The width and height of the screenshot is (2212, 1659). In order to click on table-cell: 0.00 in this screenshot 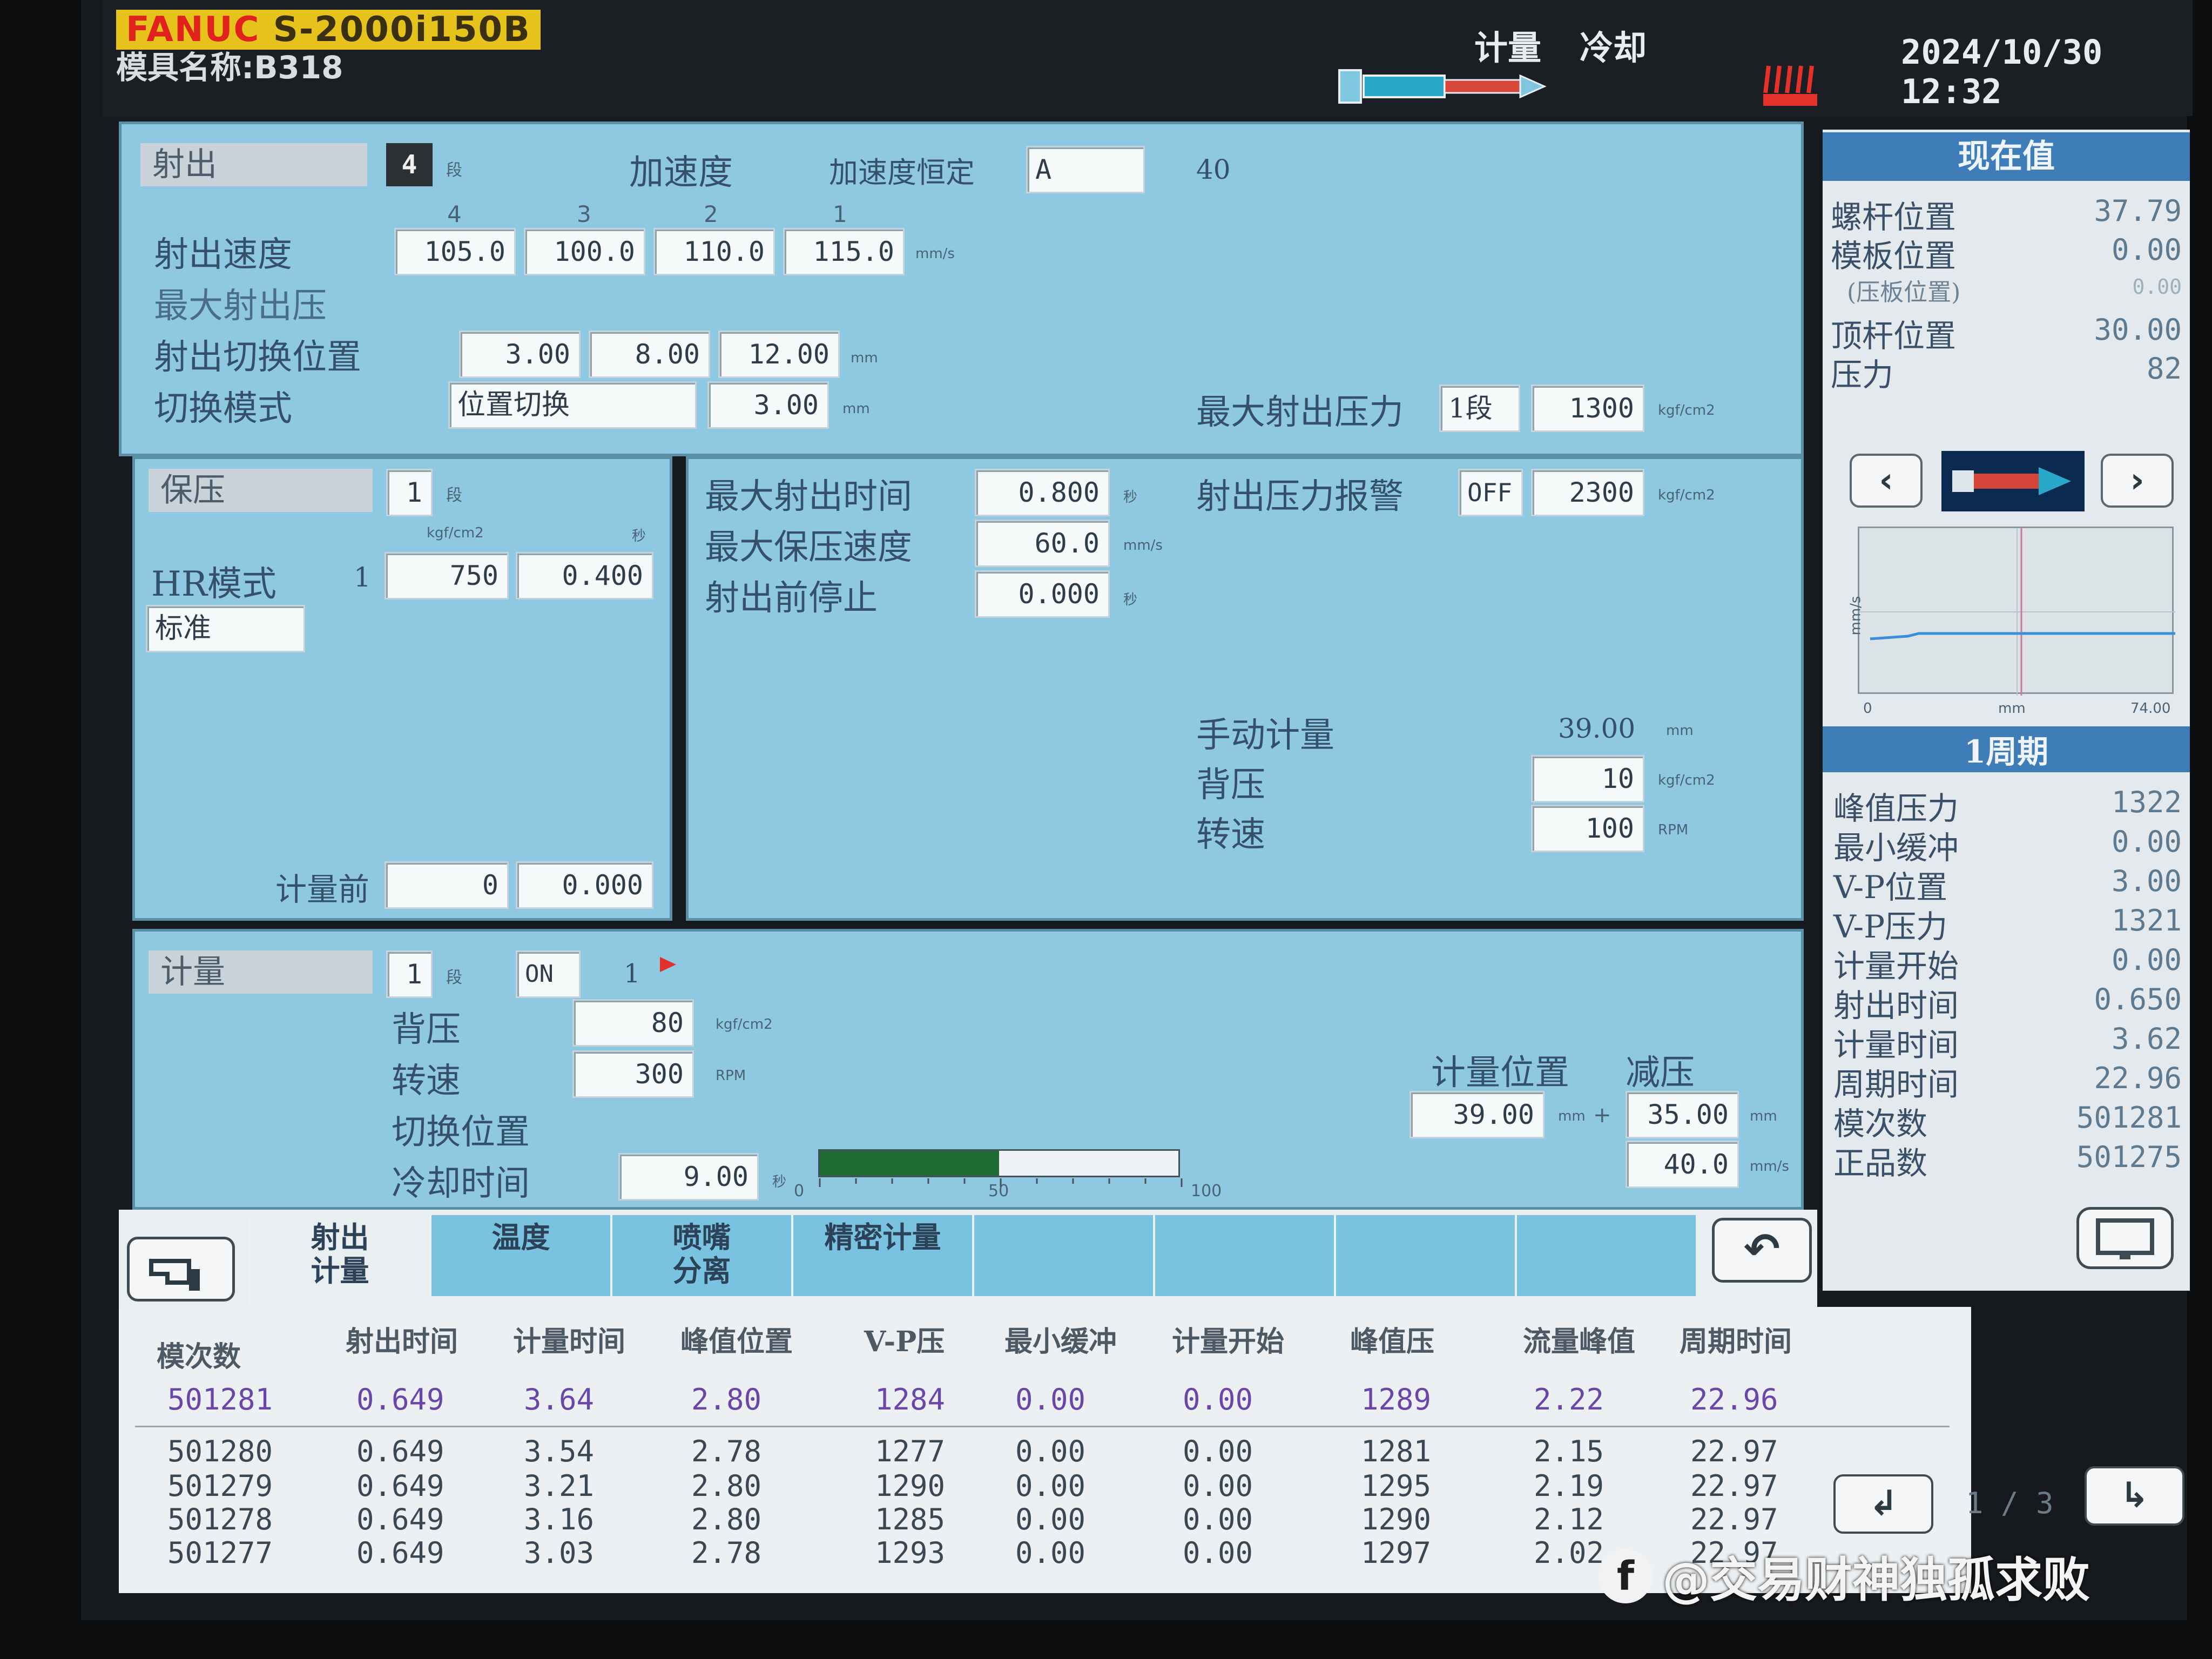, I will do `click(1050, 1486)`.